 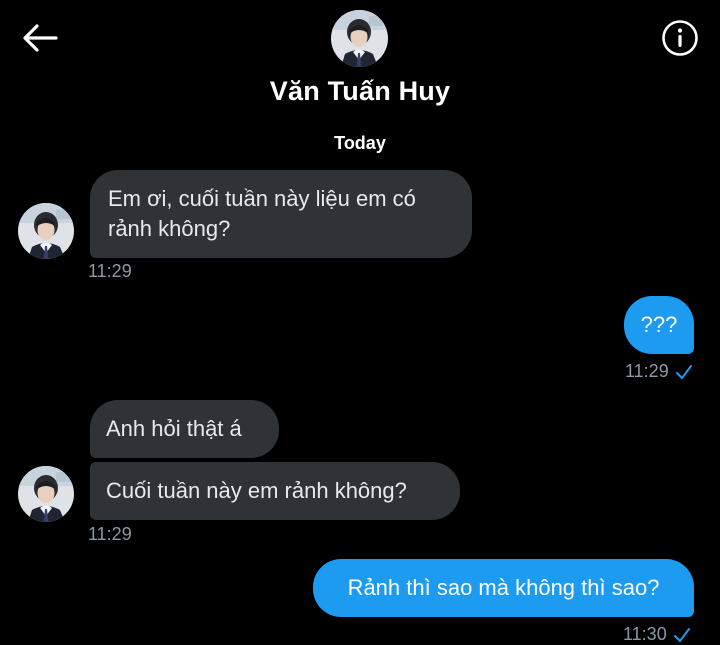 What do you see at coordinates (360, 91) in the screenshot?
I see `contact-name: Văn Tuấn Huy` at bounding box center [360, 91].